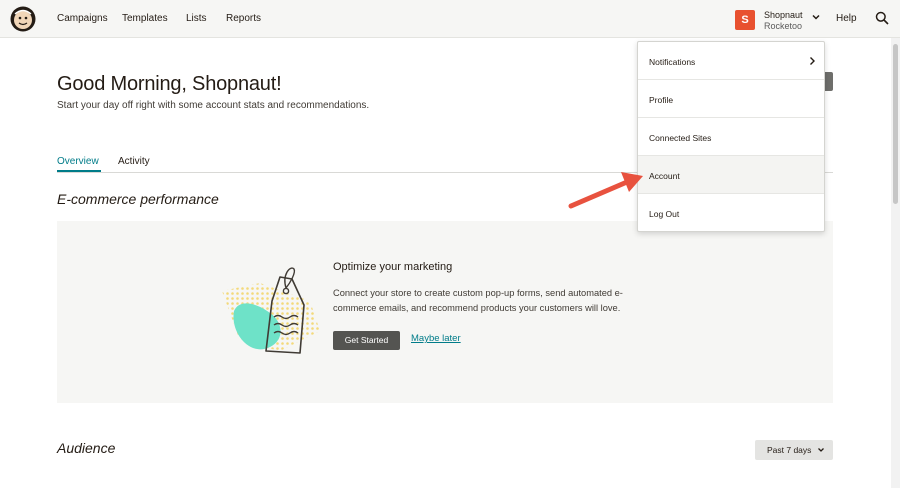 This screenshot has width=900, height=488. What do you see at coordinates (783, 26) in the screenshot?
I see `account-org: Rocketoo` at bounding box center [783, 26].